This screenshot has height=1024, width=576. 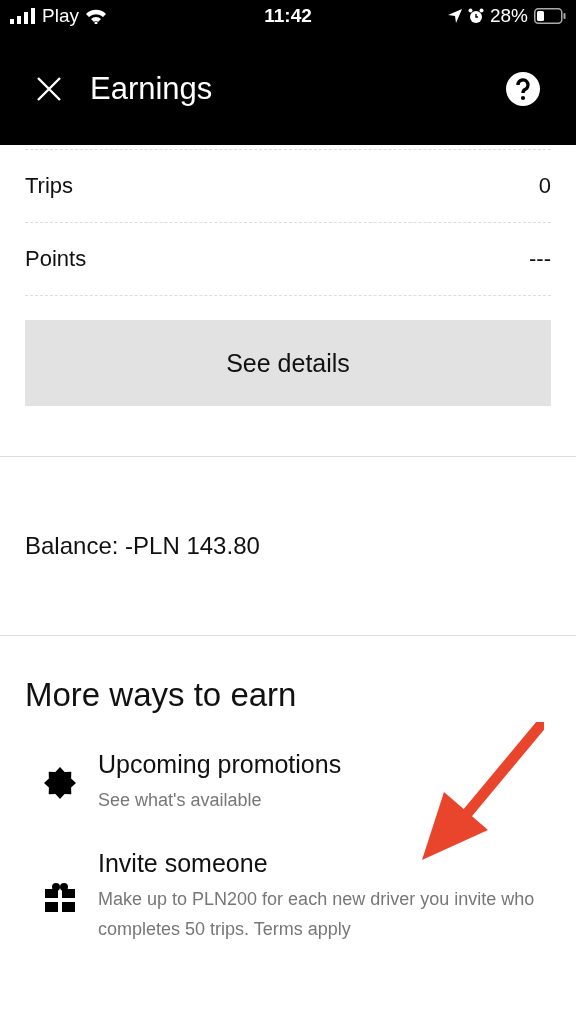 What do you see at coordinates (475, 16) in the screenshot?
I see `alarm-icon` at bounding box center [475, 16].